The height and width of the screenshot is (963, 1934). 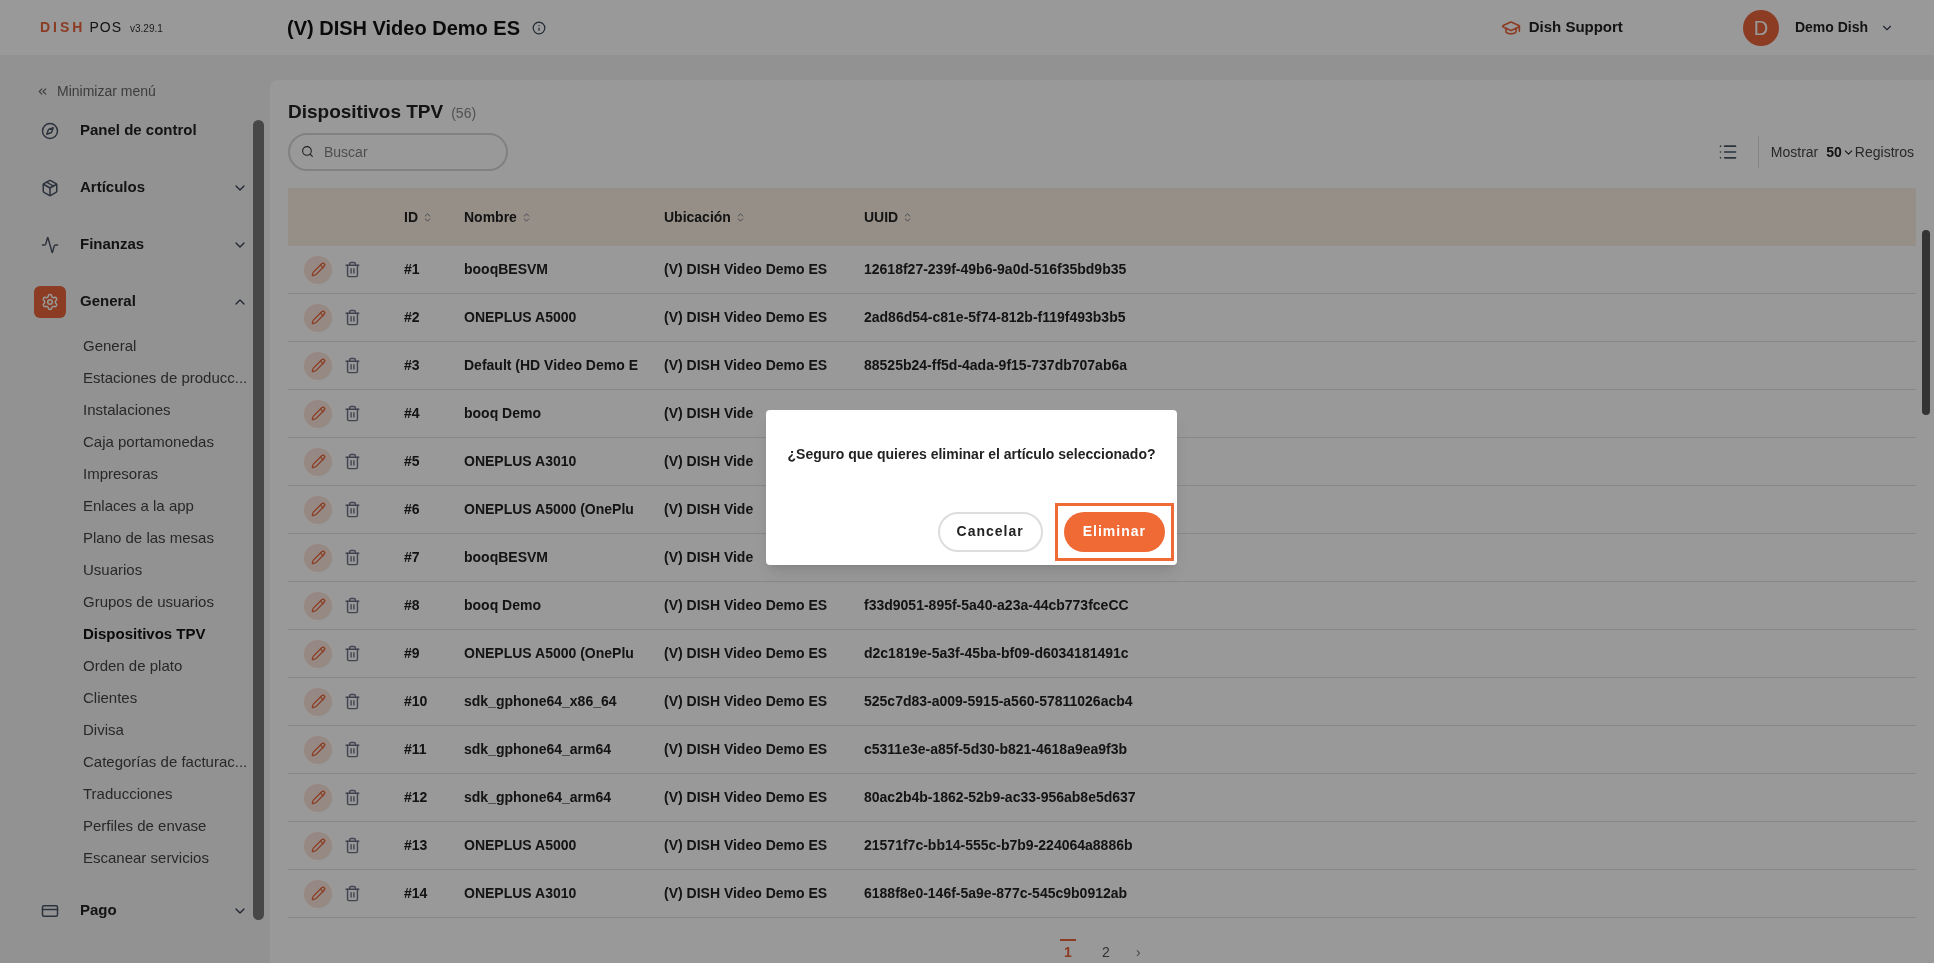 I want to click on table-cell-text: d2c1819e-5a3f-45ba-bf09-d6034181491c, so click(x=996, y=653).